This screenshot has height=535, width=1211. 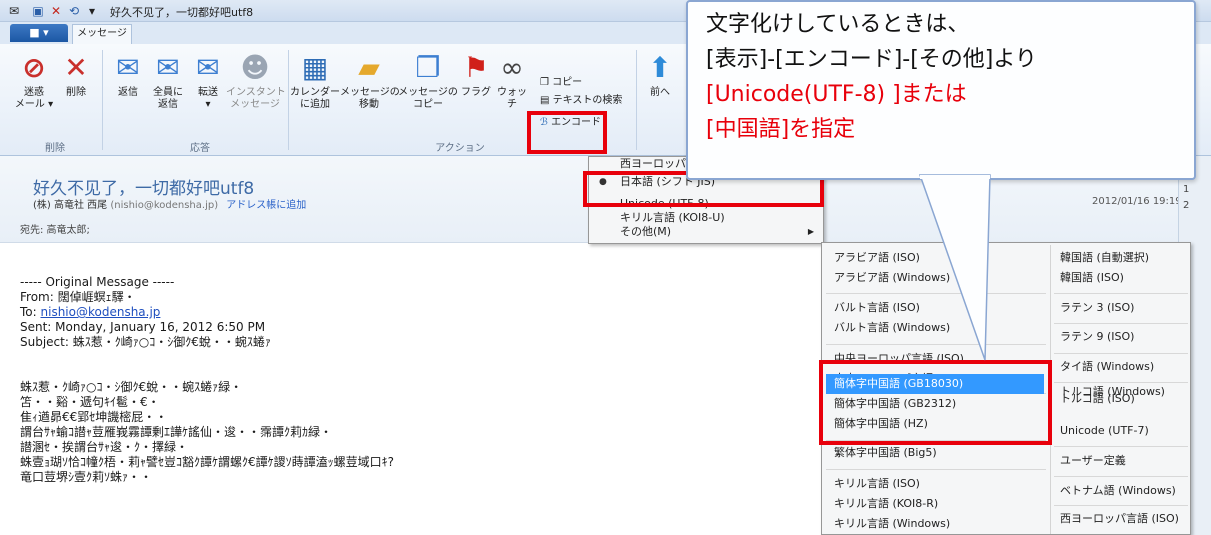 I want to click on forward-button: ✉ 転送 ▾, so click(x=208, y=81).